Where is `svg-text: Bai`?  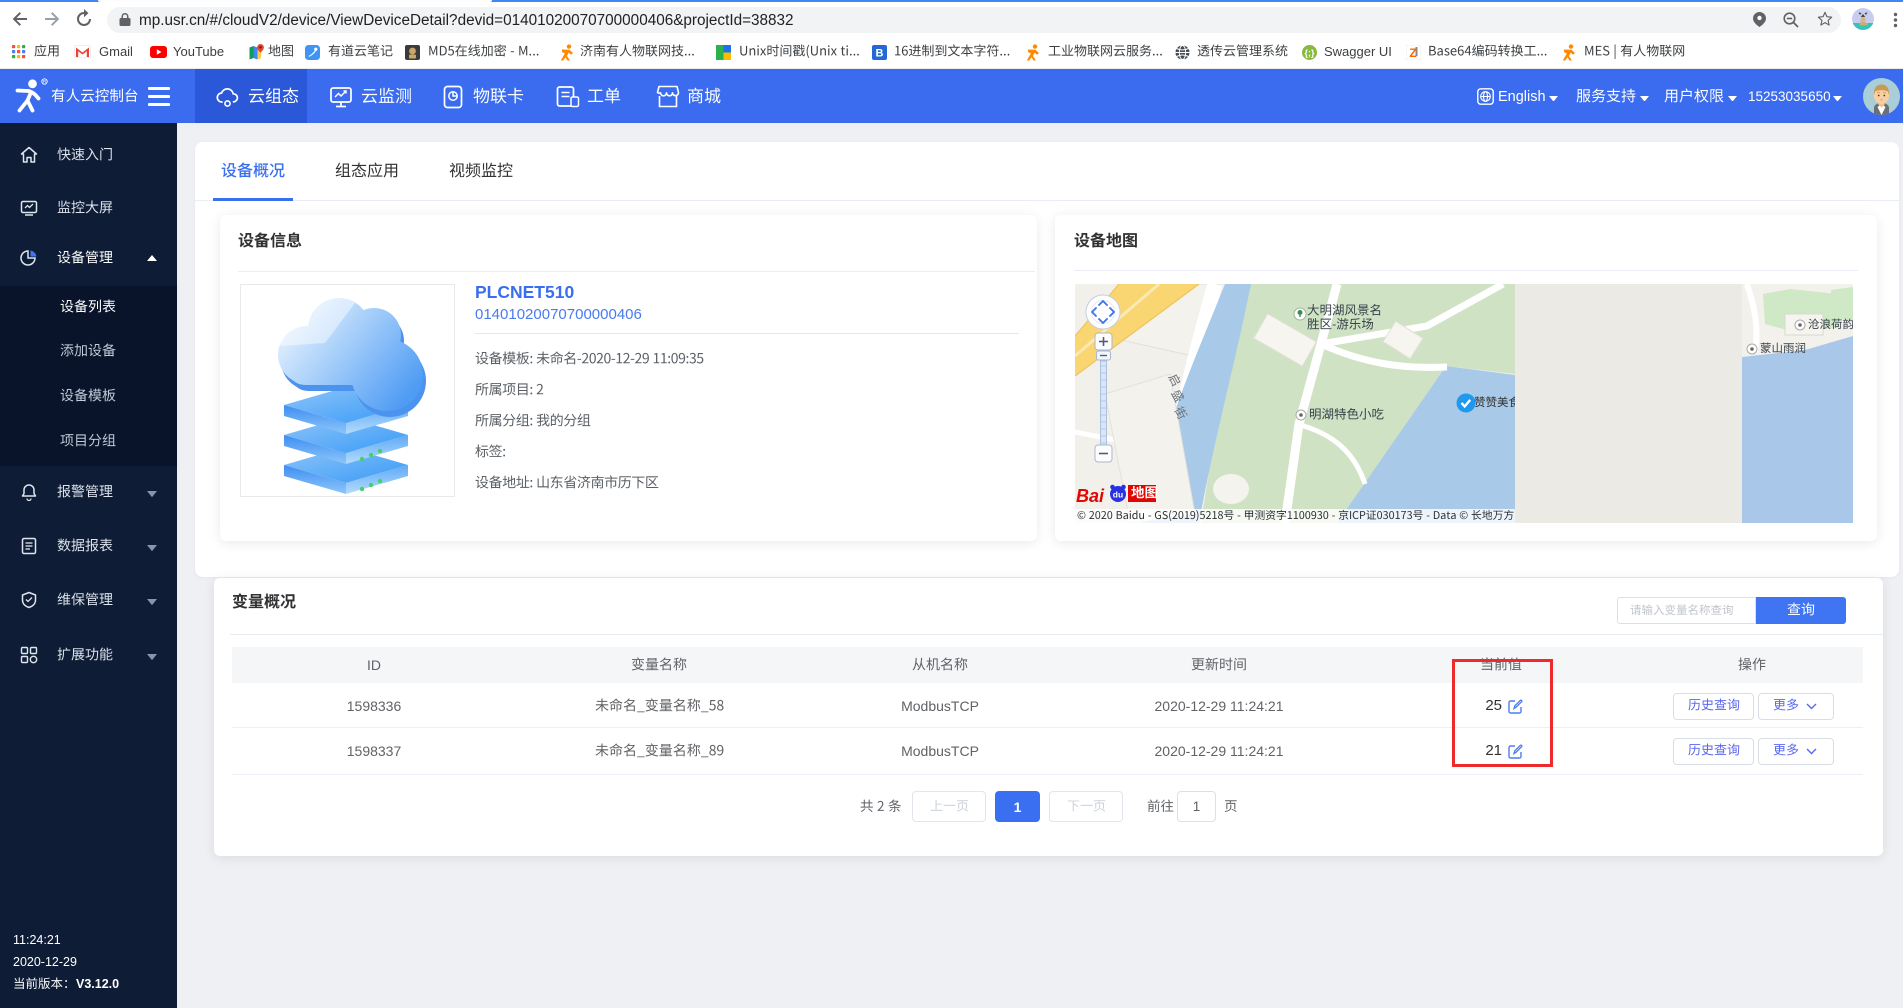
svg-text: Bai is located at coordinates (1090, 496).